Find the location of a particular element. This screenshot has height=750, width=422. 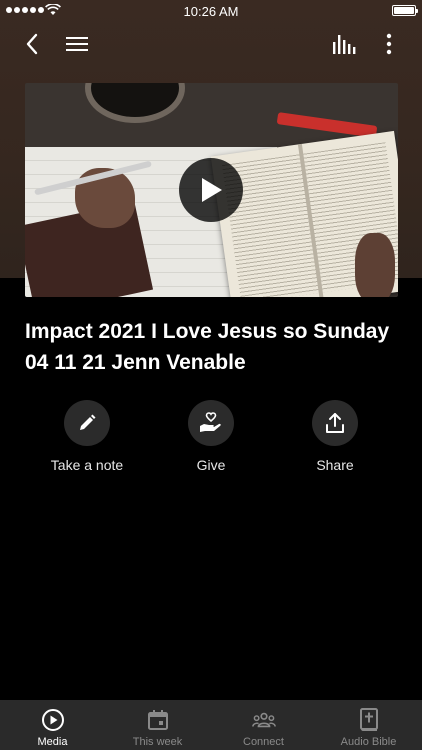

audio-levels-icon is located at coordinates (344, 44).